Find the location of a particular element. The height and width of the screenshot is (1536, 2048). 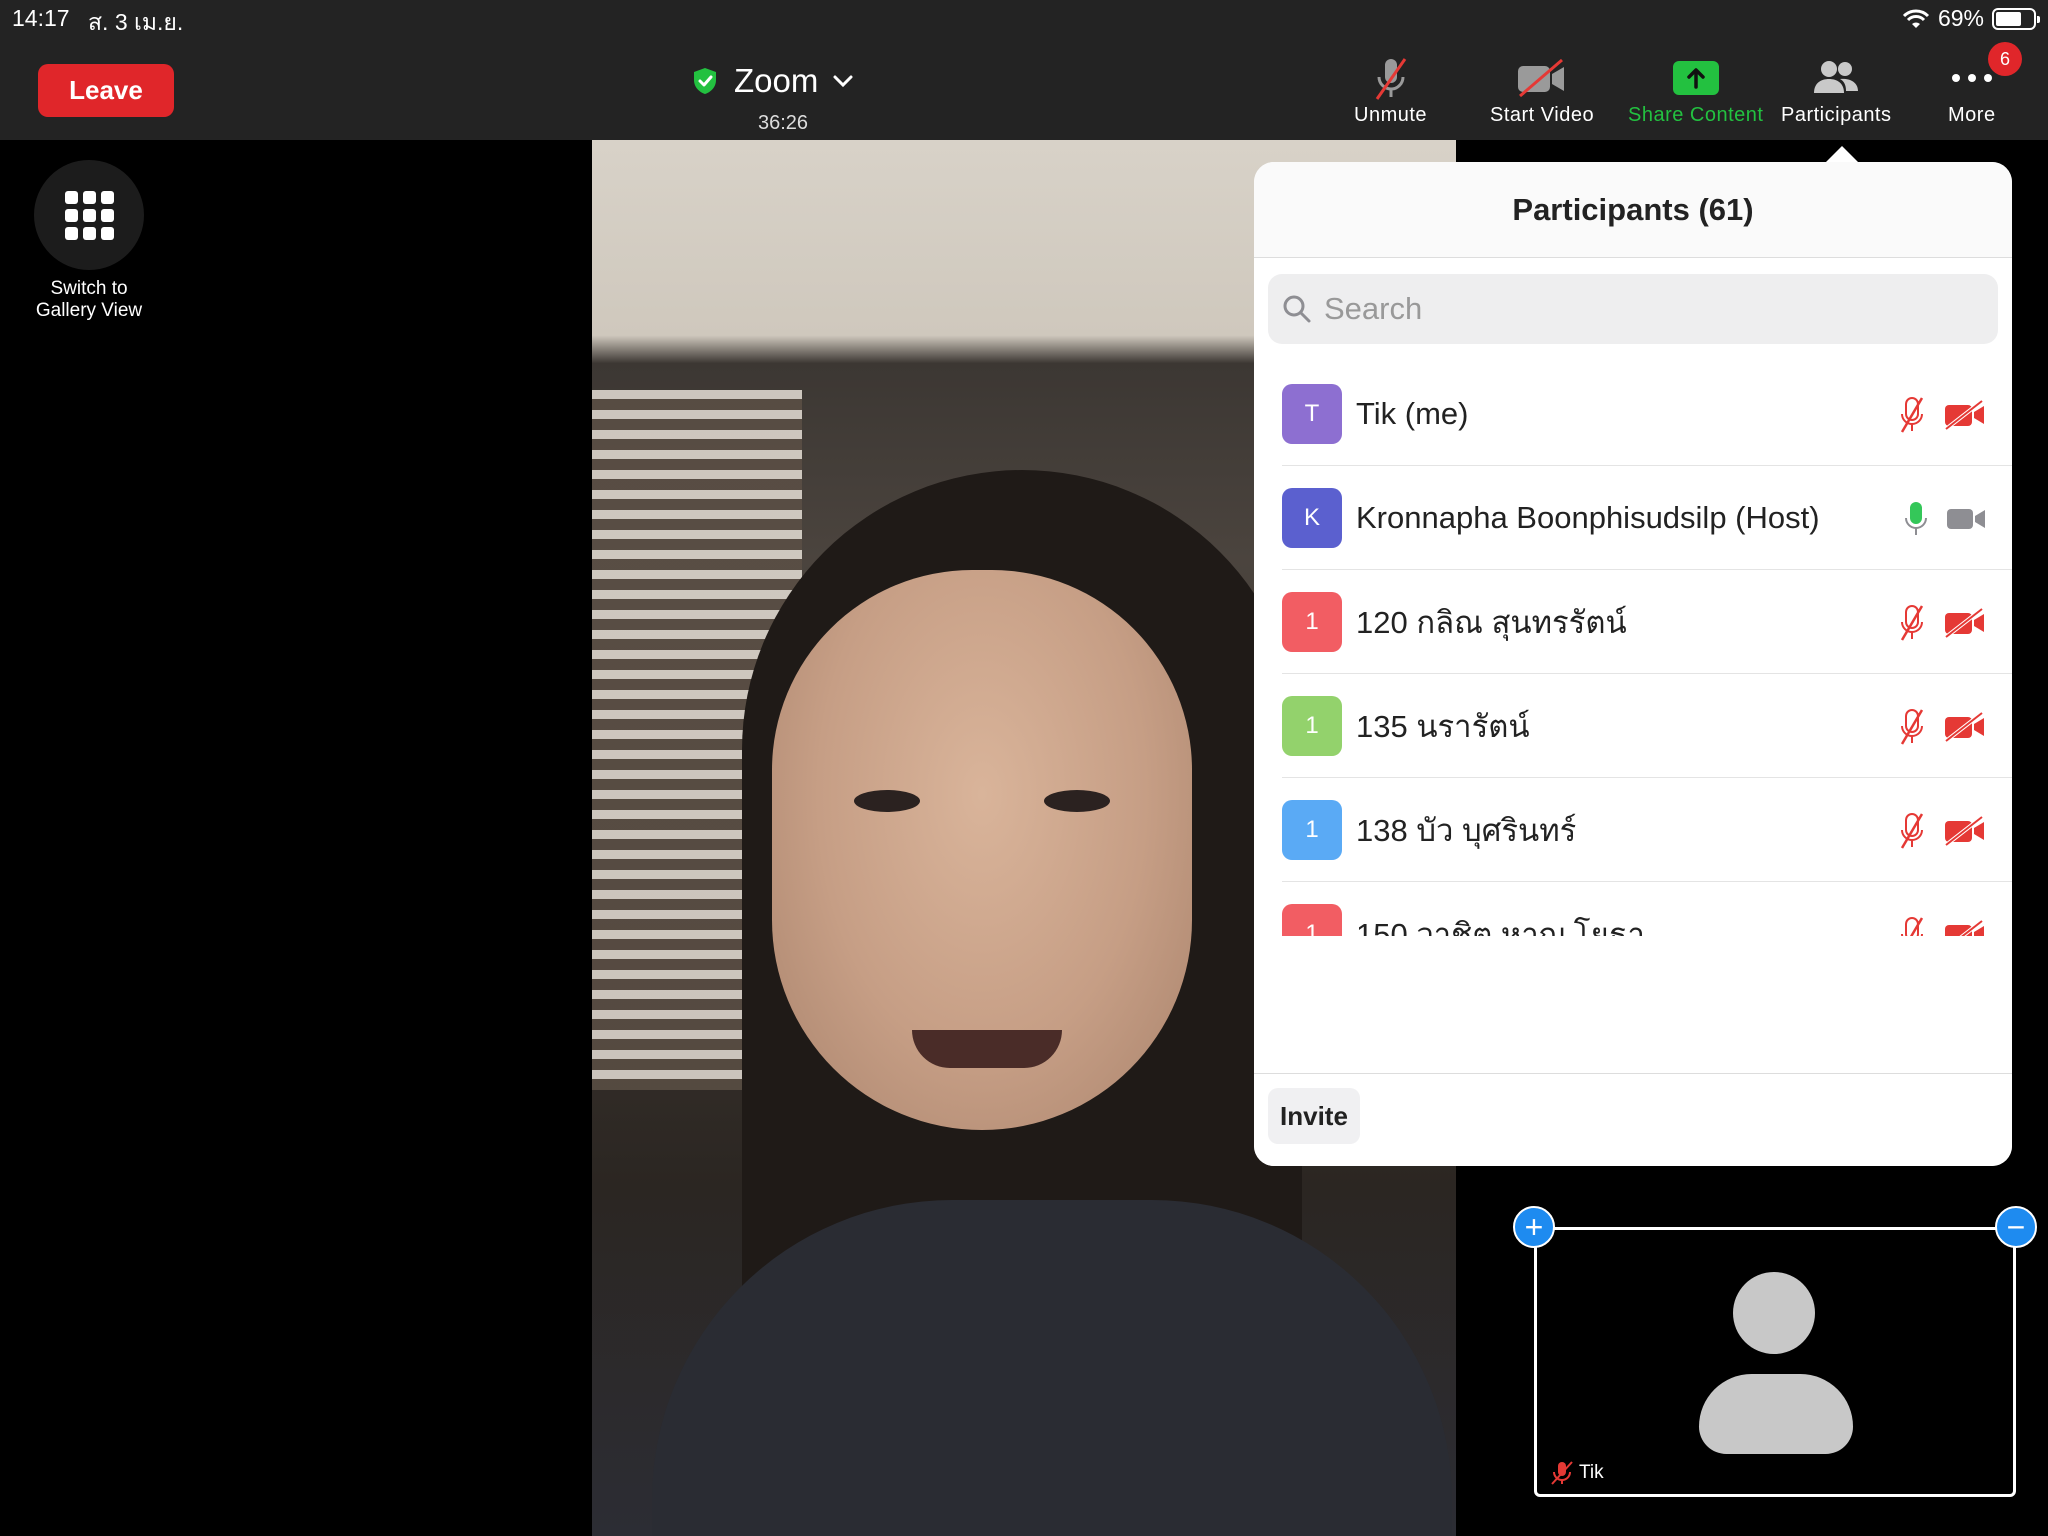

switch-gallery-label: Switch to Gallery View is located at coordinates (89, 300).